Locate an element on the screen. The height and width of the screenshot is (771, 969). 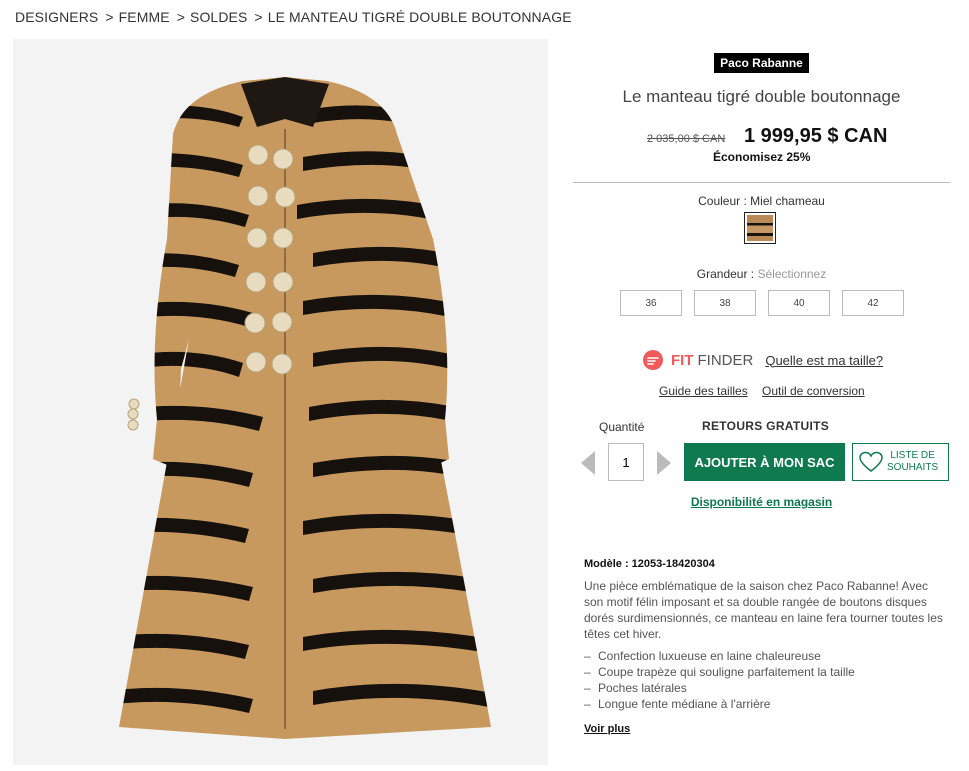
brand-badge: Paco Rabanne is located at coordinates (761, 63).